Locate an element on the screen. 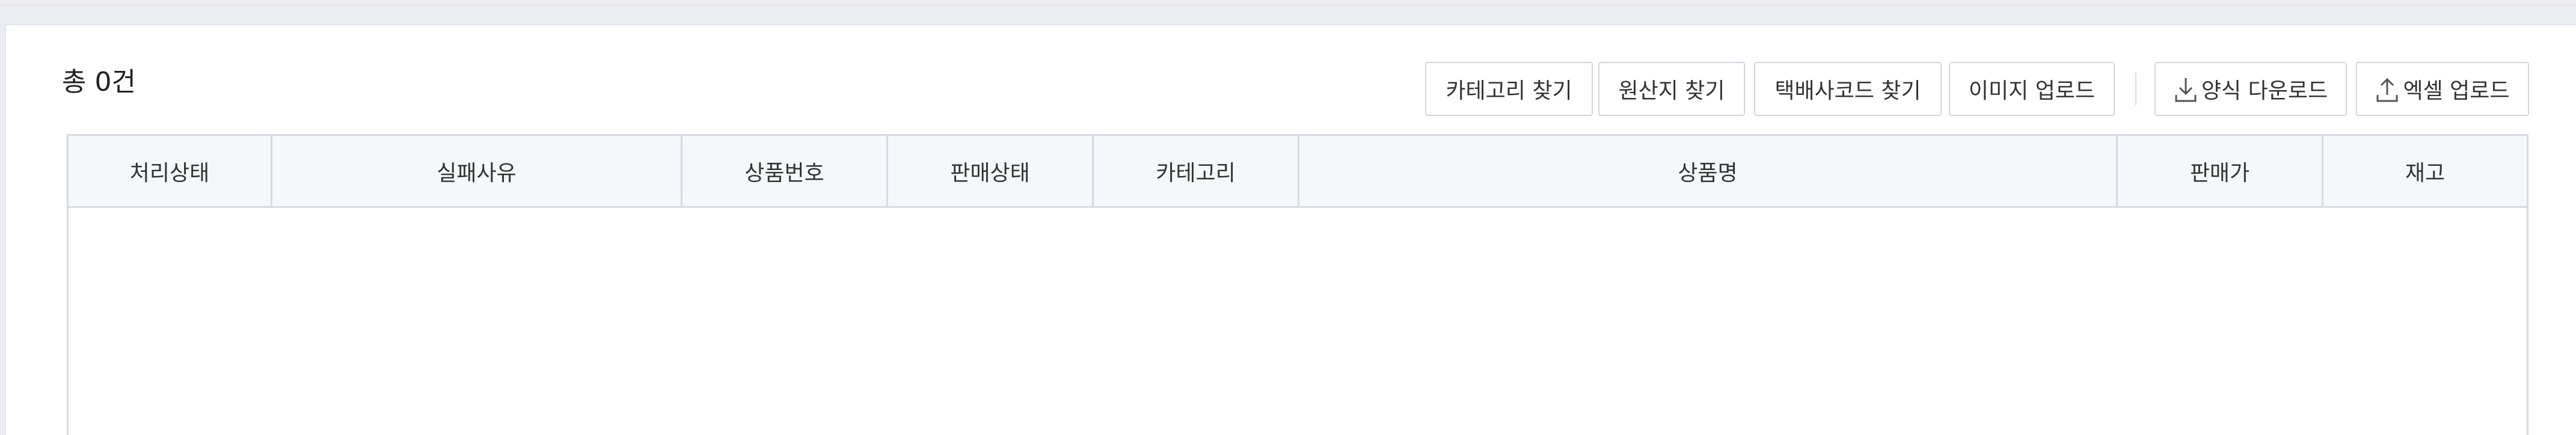 This screenshot has height=435, width=2576. toolbar-divider is located at coordinates (2135, 89).